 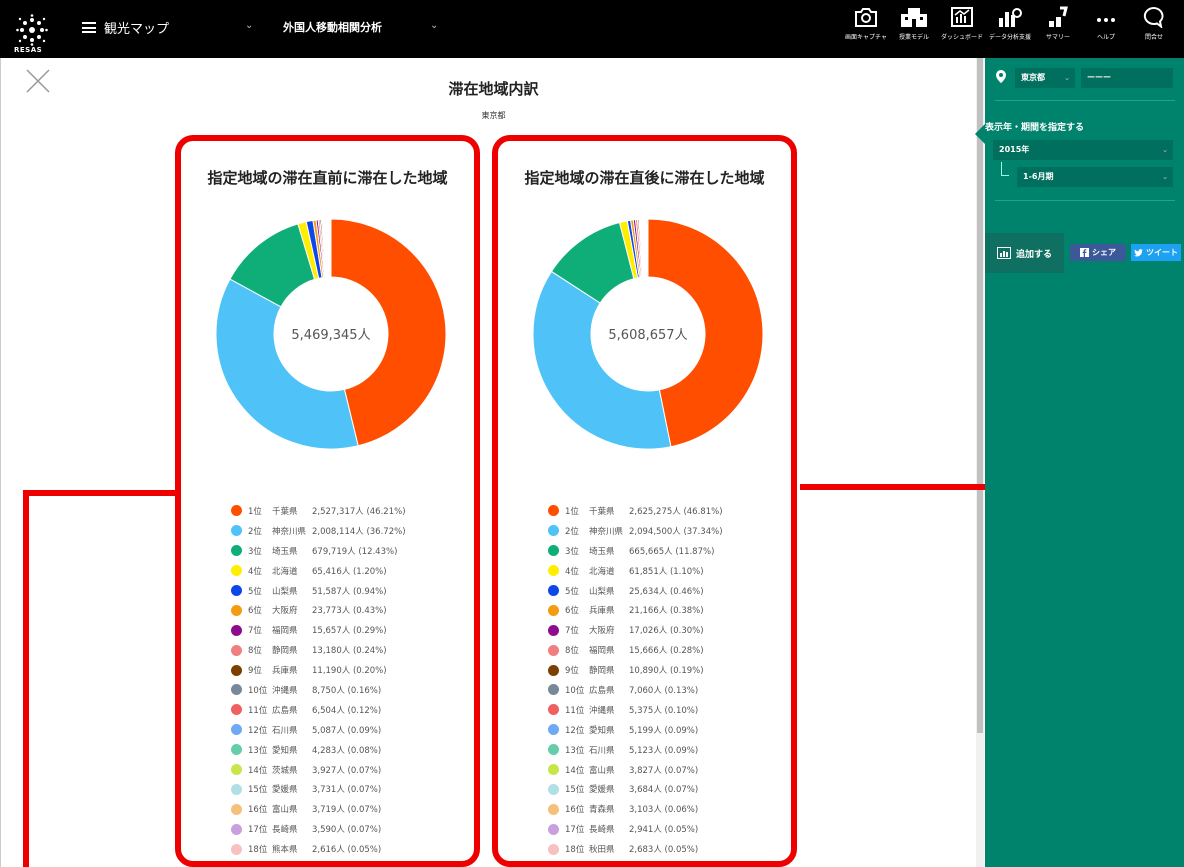 What do you see at coordinates (635, 531) in the screenshot?
I see `legend-item: 2位 神奈川県 2,094,500人 (37.34%)` at bounding box center [635, 531].